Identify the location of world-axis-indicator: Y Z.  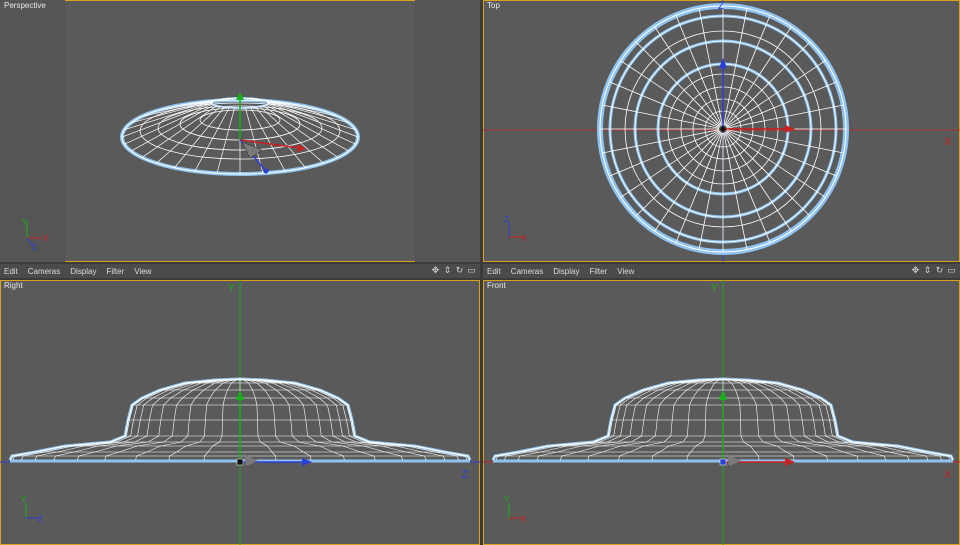
(32, 509).